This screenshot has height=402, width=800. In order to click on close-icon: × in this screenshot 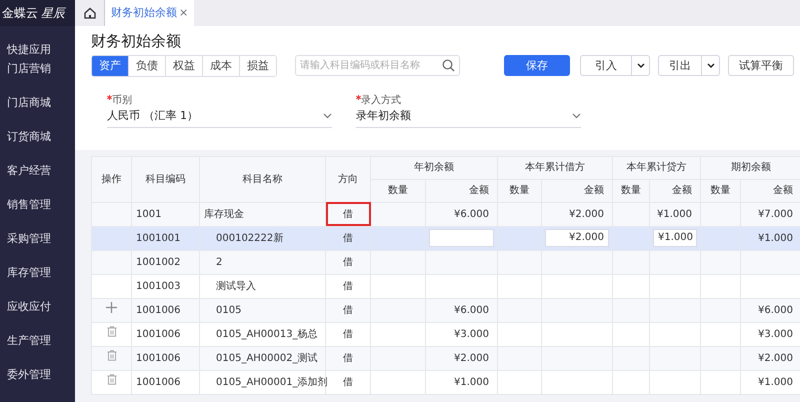, I will do `click(183, 13)`.